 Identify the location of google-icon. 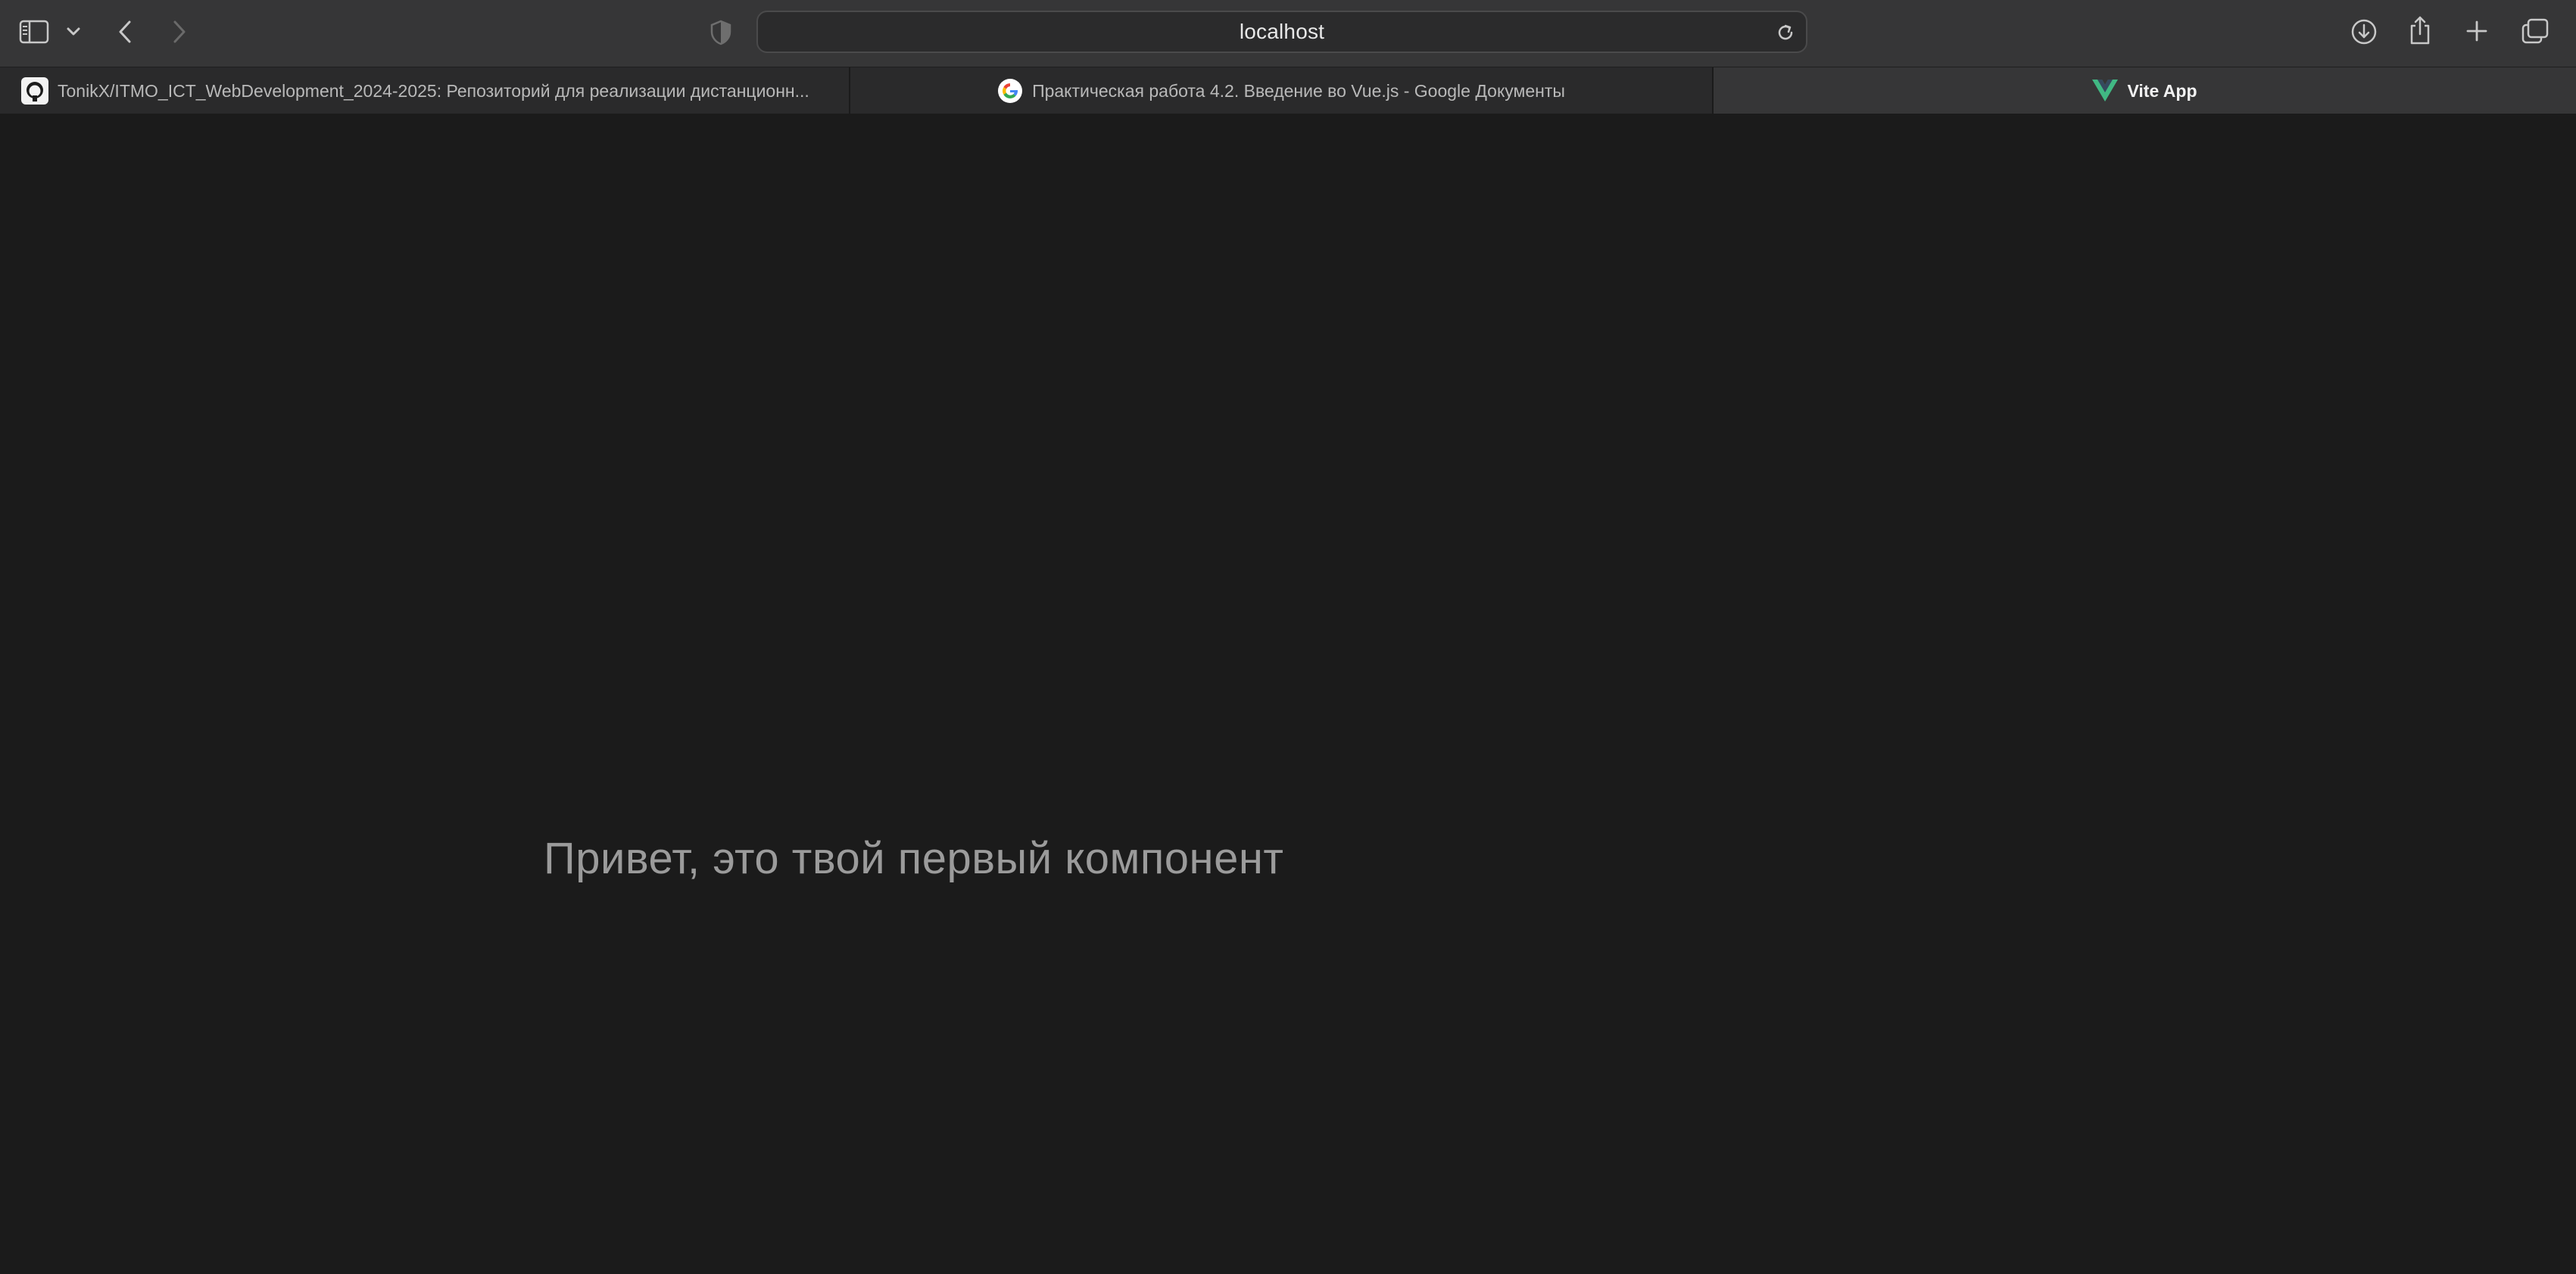
(1010, 91).